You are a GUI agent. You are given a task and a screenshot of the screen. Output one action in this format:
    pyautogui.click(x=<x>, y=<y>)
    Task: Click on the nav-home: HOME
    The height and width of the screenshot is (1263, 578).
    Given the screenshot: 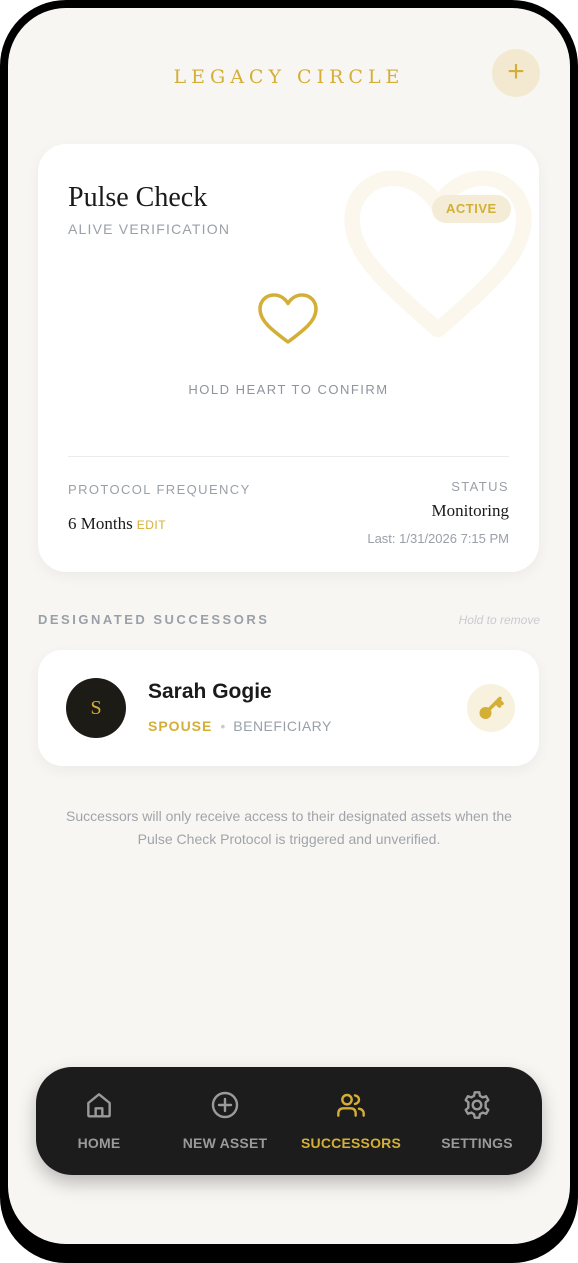 What is the action you would take?
    pyautogui.click(x=99, y=1121)
    